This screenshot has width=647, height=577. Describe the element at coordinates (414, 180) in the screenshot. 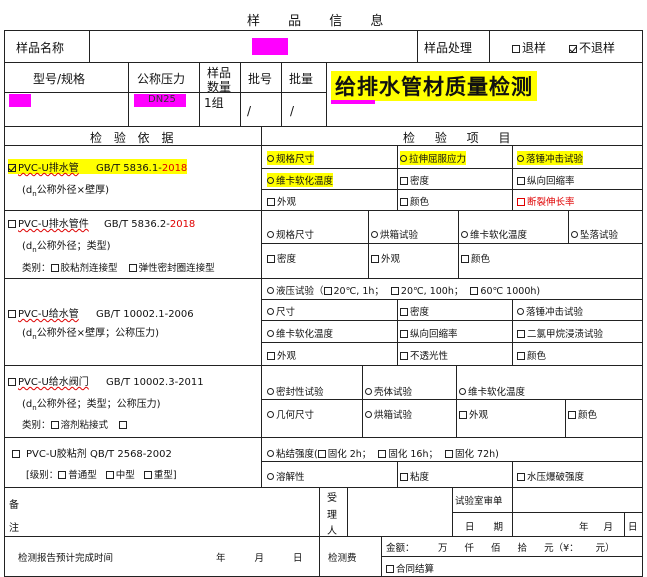

I see `sec1-item-density: 密度` at that location.